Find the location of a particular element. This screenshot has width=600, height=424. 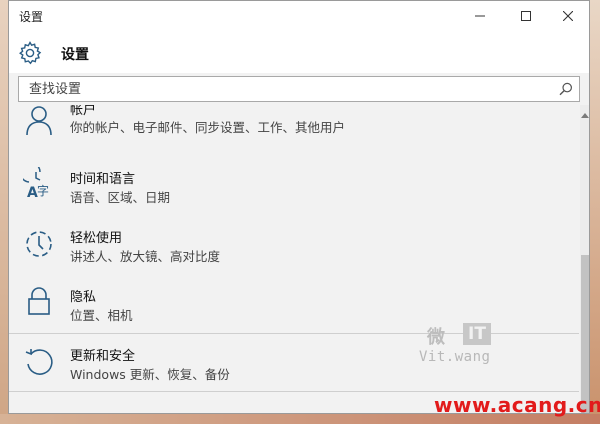

item-title: 轻松使用 is located at coordinates (96, 238).